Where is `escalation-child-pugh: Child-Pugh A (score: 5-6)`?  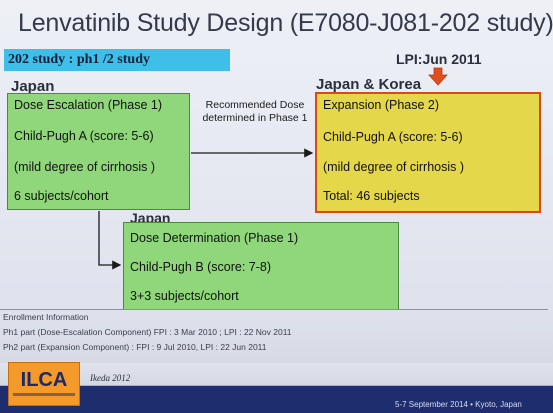 escalation-child-pugh: Child-Pugh A (score: 5-6) is located at coordinates (84, 136).